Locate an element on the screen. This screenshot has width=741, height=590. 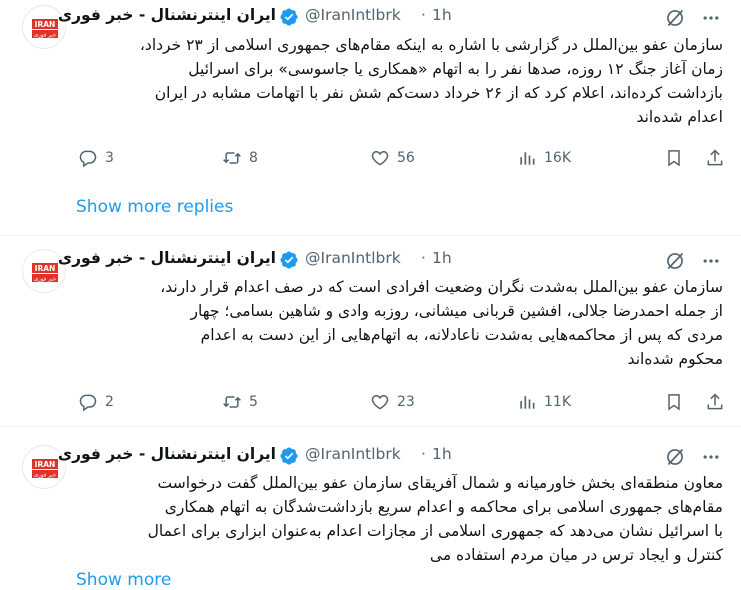
view-count: 16K is located at coordinates (557, 158).